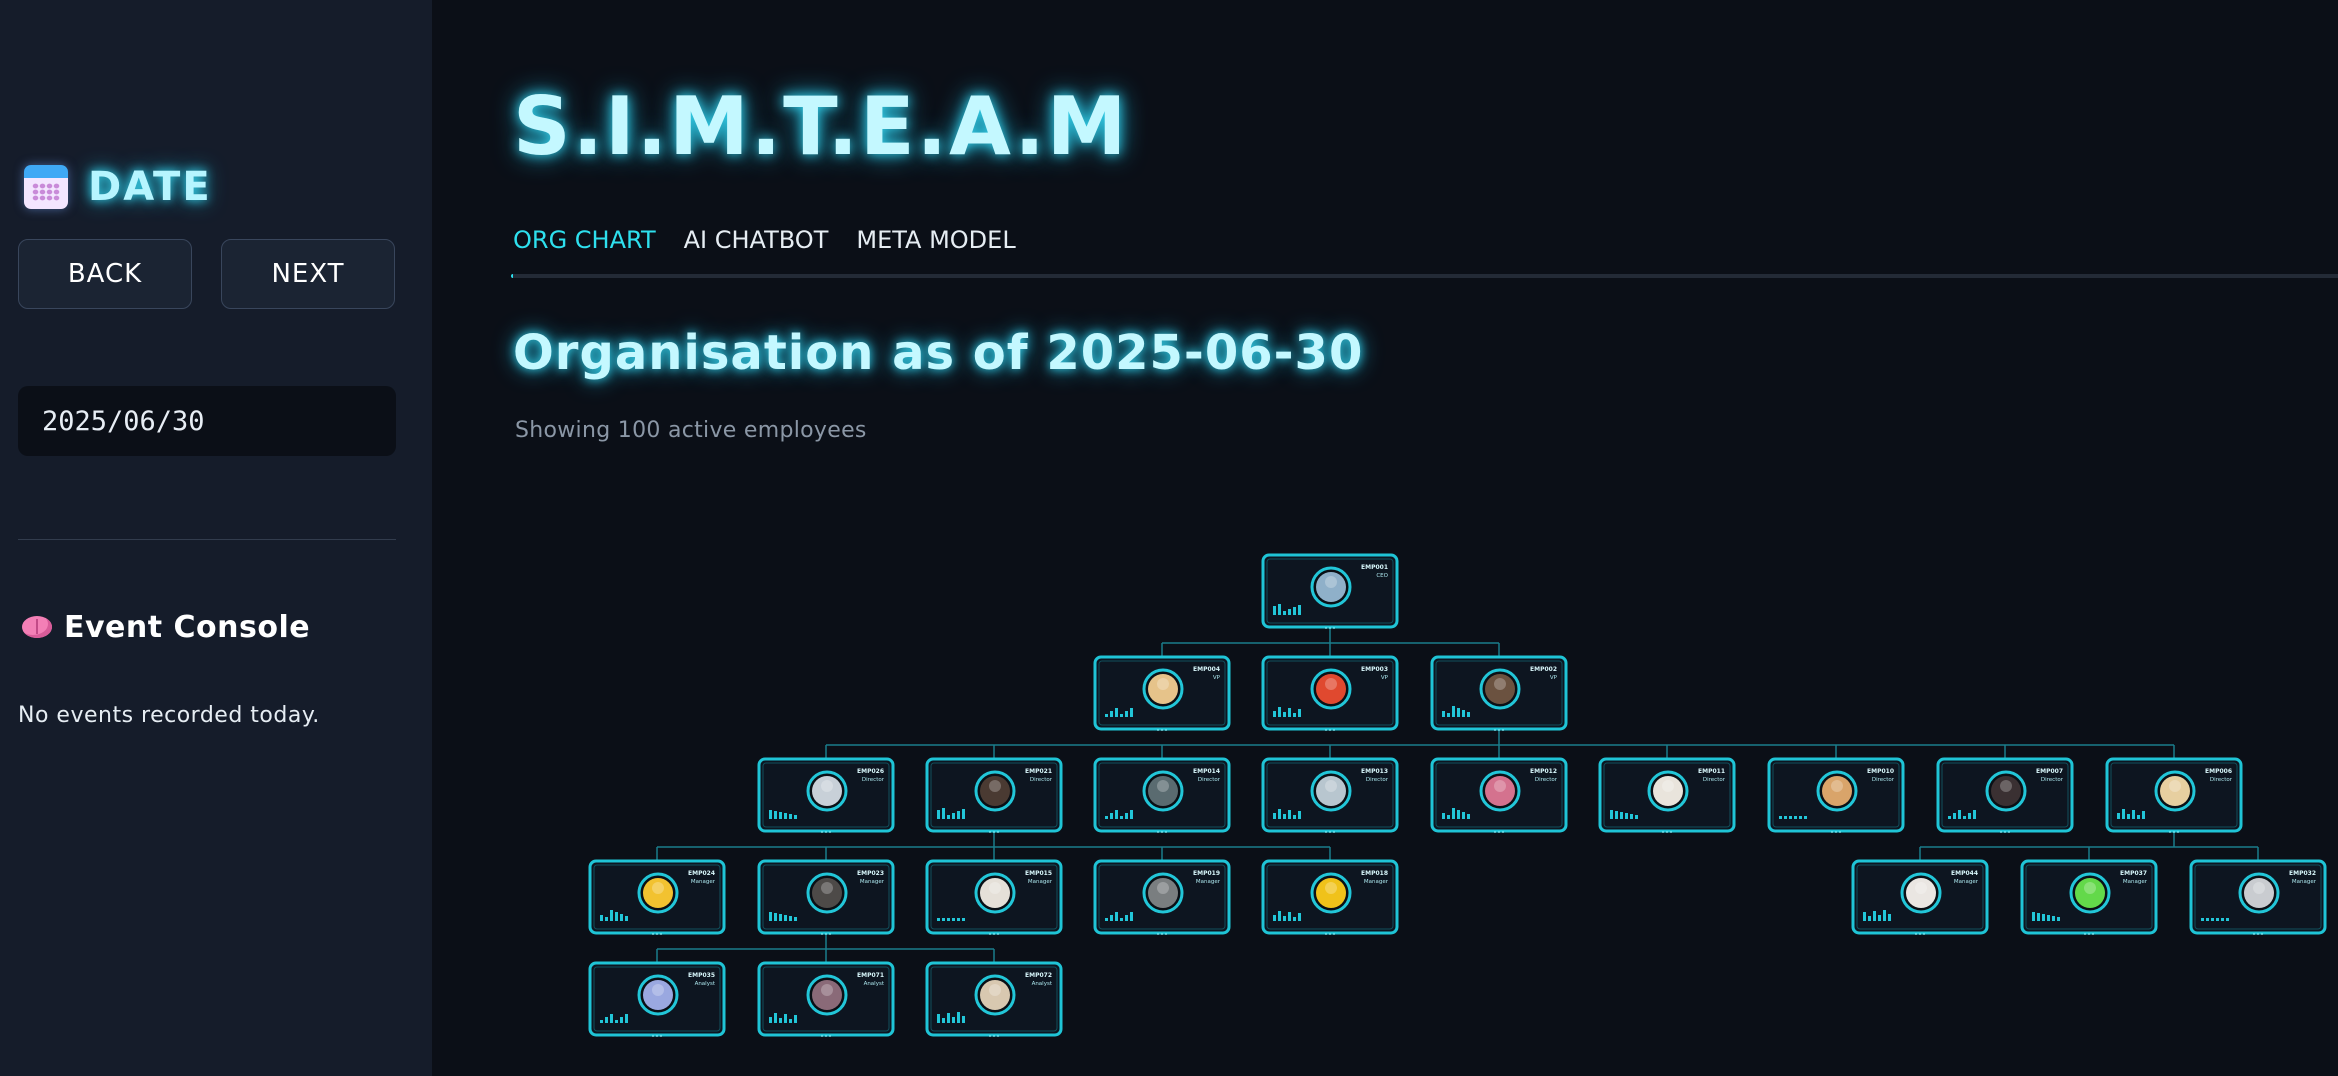 Image resolution: width=2338 pixels, height=1076 pixels. I want to click on employee-id: EMP026, so click(870, 771).